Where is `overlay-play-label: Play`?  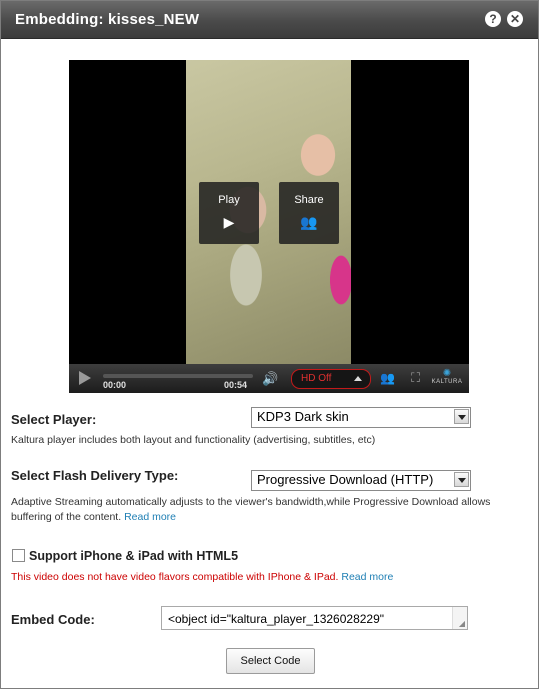
overlay-play-label: Play is located at coordinates (229, 200).